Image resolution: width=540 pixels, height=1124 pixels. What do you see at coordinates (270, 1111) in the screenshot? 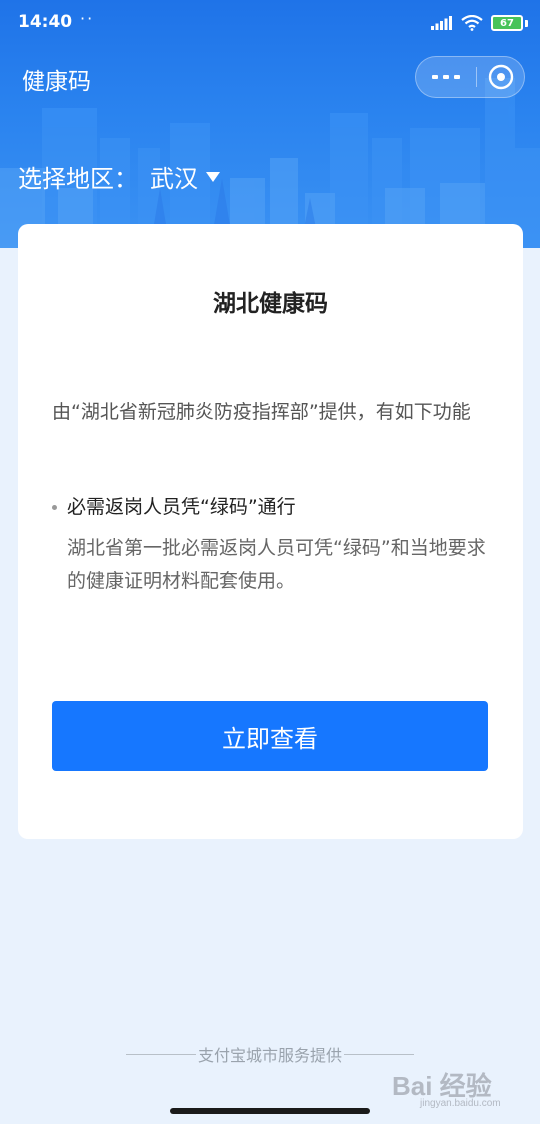
I see `home-indicator` at bounding box center [270, 1111].